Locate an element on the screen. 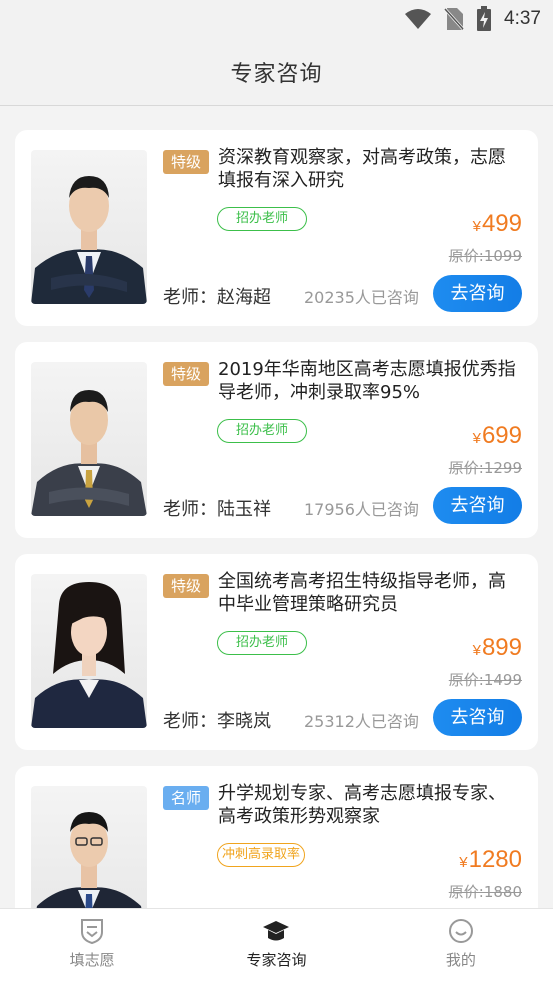 The width and height of the screenshot is (553, 983). bottom-tab-bar: 填志愿 专家咨询 我的 is located at coordinates (276, 945).